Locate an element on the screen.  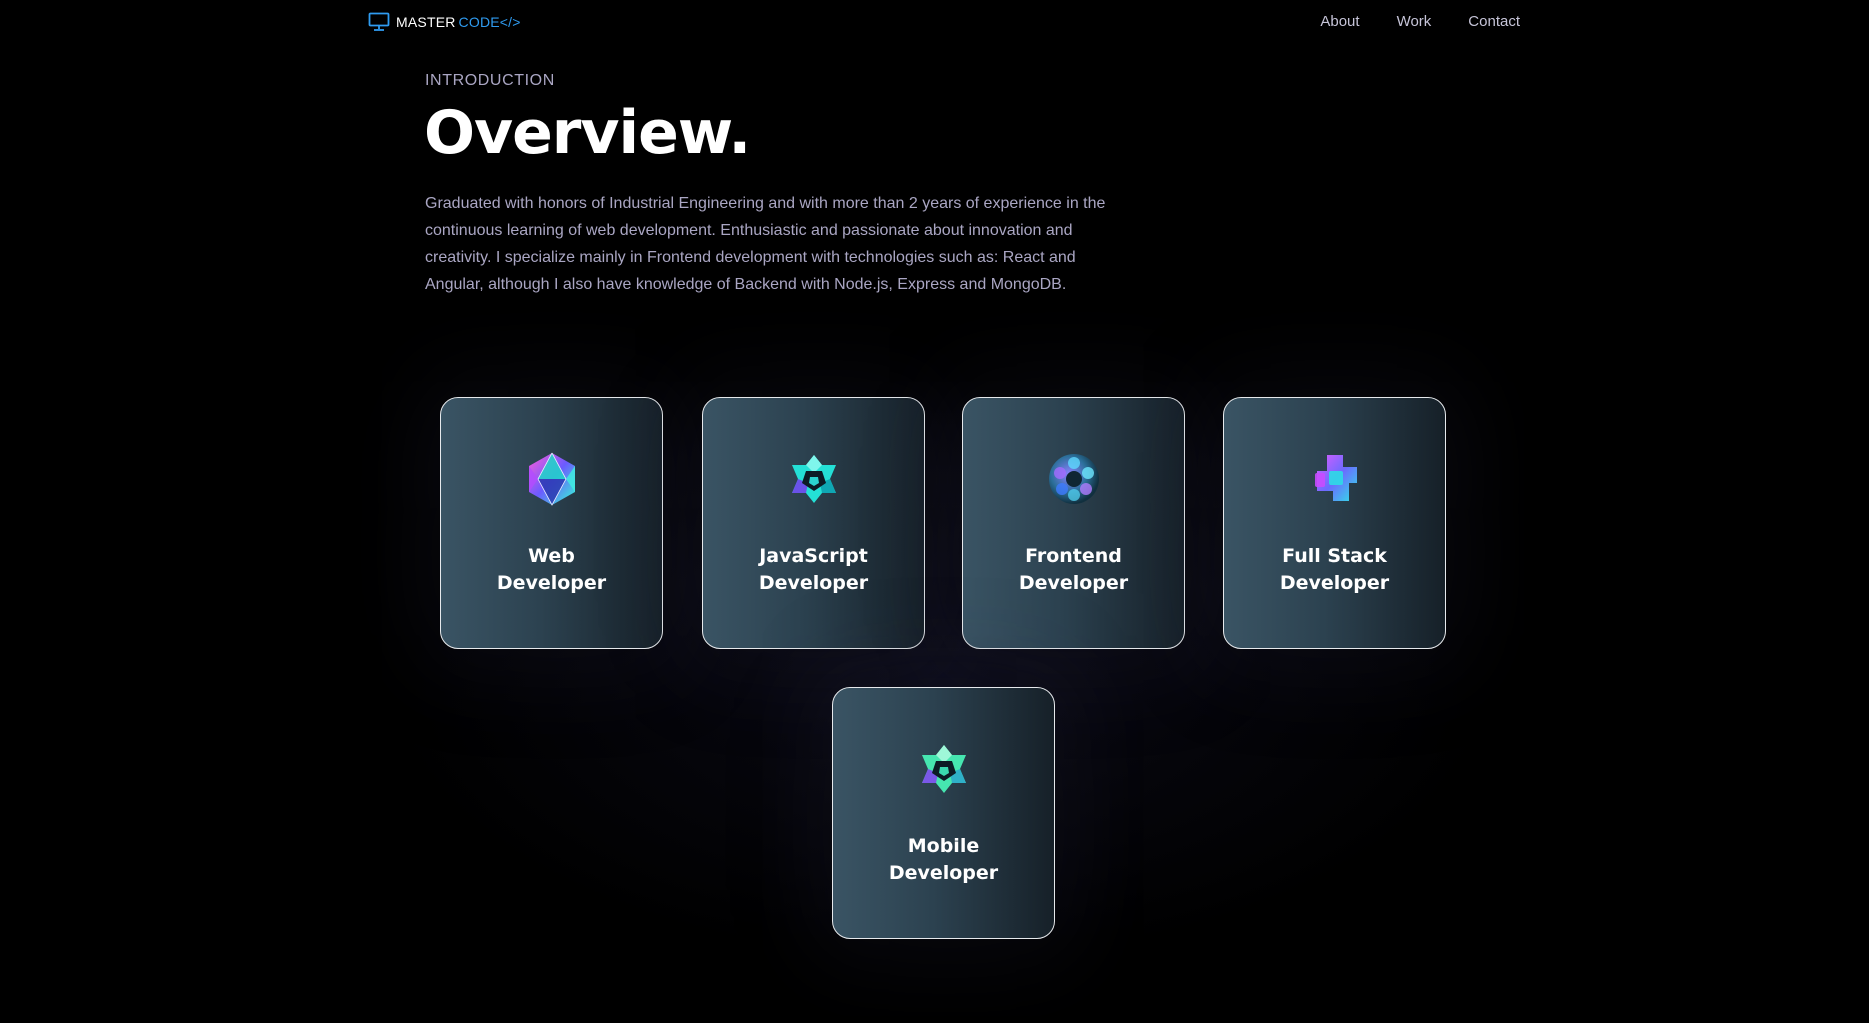
service-card-fullstack: Full Stack Developer is located at coordinates (1334, 523).